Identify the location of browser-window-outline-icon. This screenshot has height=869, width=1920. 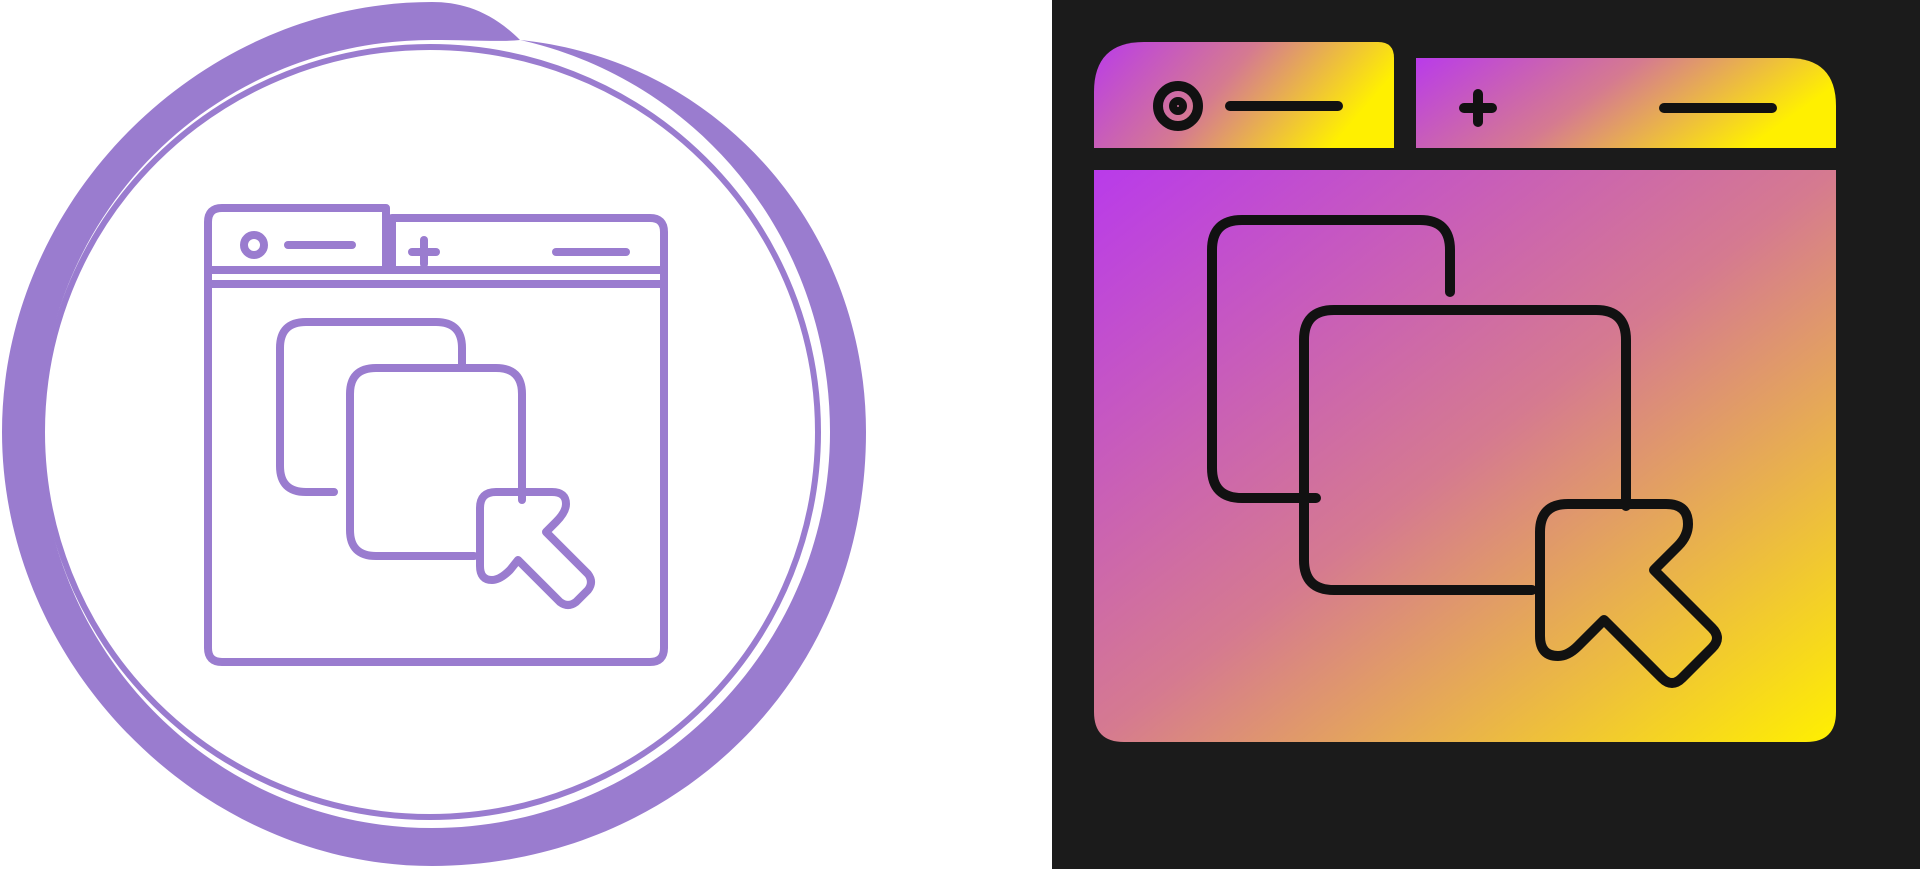
(436, 435).